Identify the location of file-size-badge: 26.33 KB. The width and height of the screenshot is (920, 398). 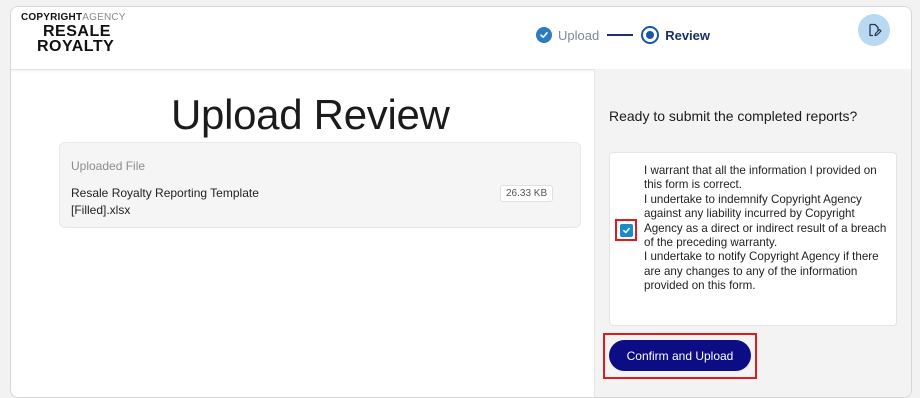
(527, 193).